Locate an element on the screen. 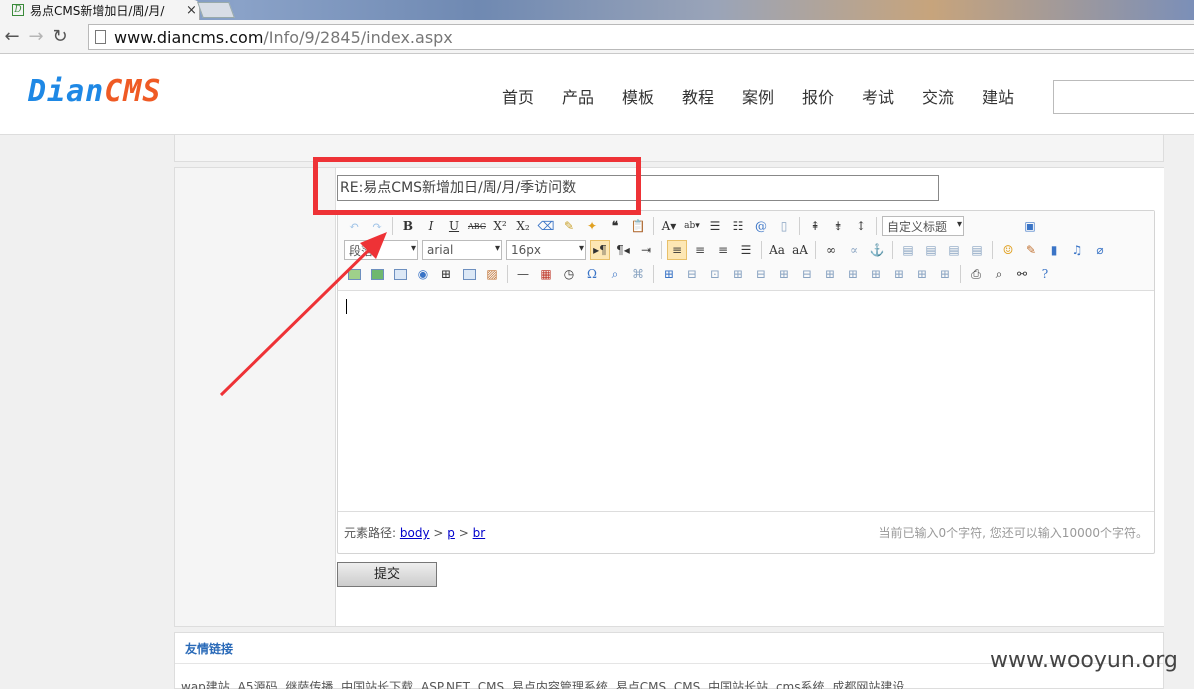 Image resolution: width=1194 pixels, height=689 pixels. font-size-select: 16px is located at coordinates (546, 250).